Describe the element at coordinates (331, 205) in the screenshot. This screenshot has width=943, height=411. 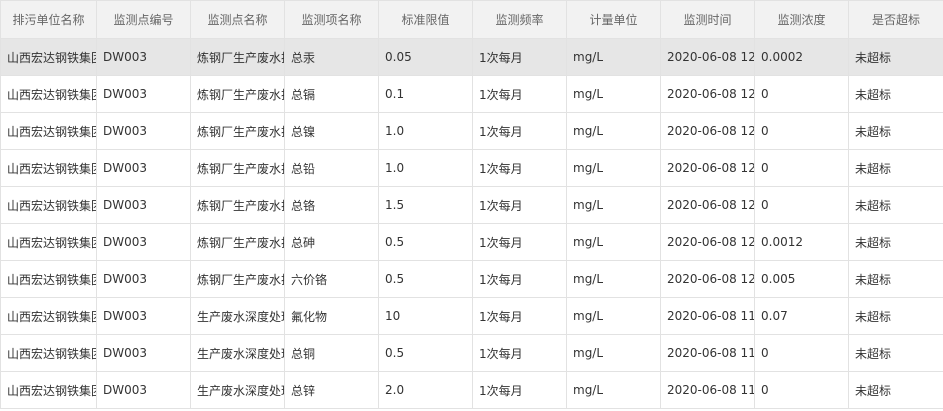
I see `item-name-cell: 总铬` at that location.